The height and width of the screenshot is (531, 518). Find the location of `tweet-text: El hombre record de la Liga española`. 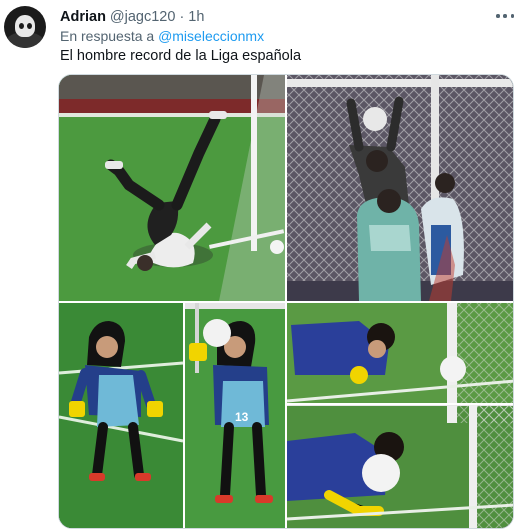

tweet-text: El hombre record de la Liga española is located at coordinates (181, 56).